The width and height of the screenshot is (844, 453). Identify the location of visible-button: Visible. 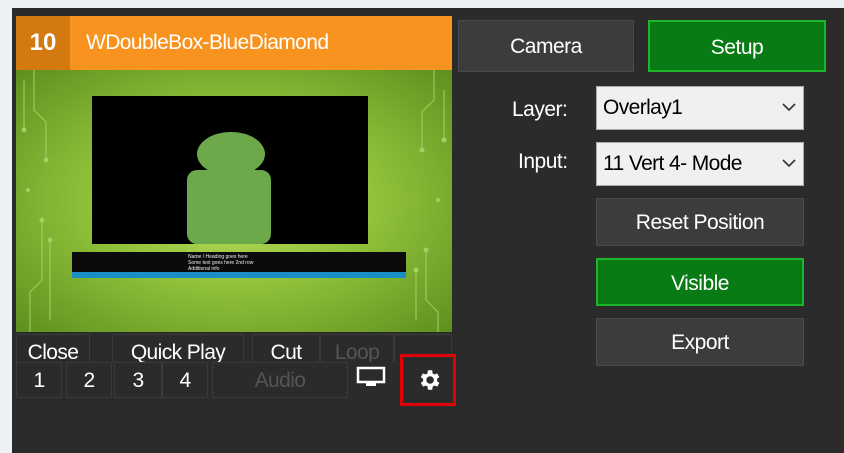
(700, 282).